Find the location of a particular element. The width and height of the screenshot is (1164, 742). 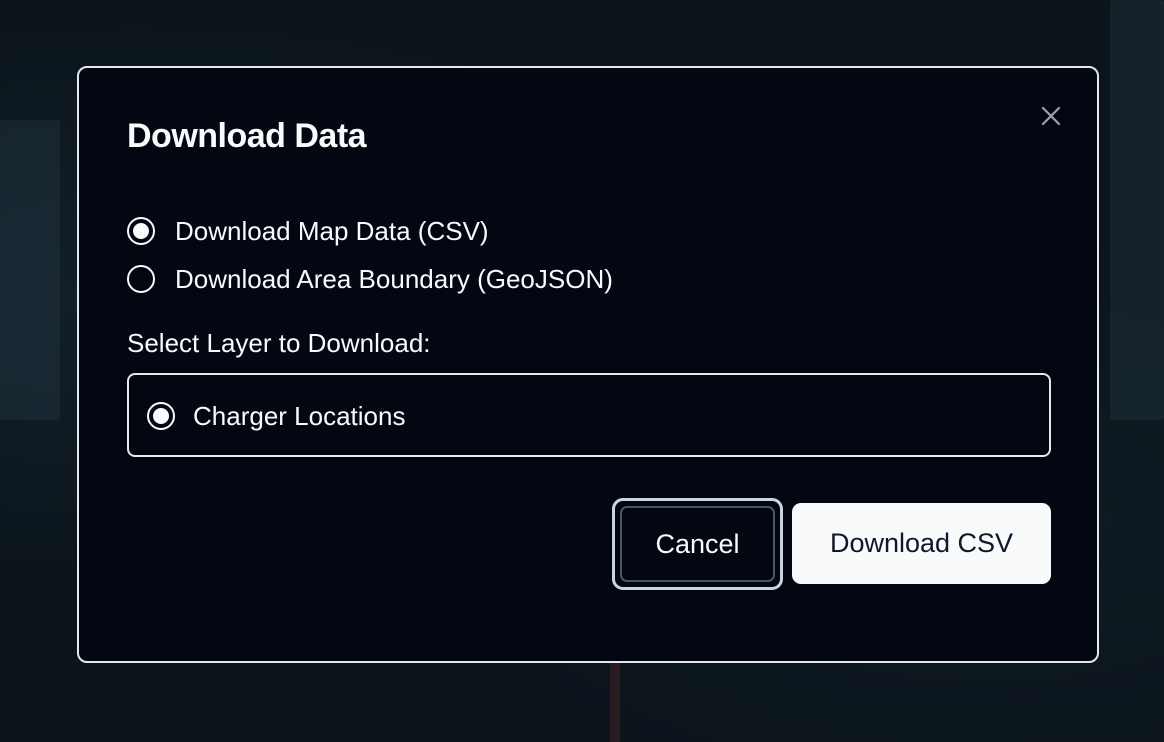

download-csv-button: Download CSV is located at coordinates (921, 543).